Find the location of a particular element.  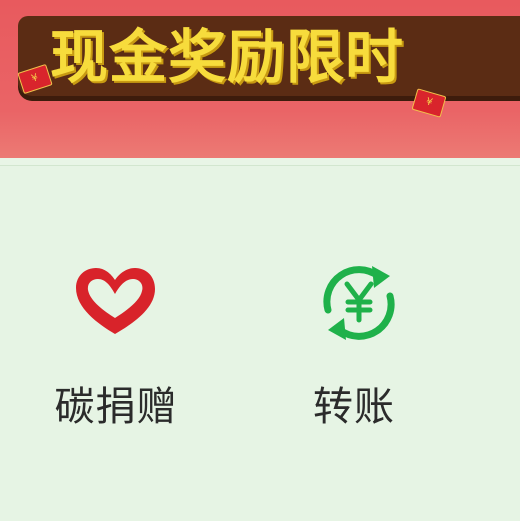

yuan-transfer-icon is located at coordinates (359, 303).